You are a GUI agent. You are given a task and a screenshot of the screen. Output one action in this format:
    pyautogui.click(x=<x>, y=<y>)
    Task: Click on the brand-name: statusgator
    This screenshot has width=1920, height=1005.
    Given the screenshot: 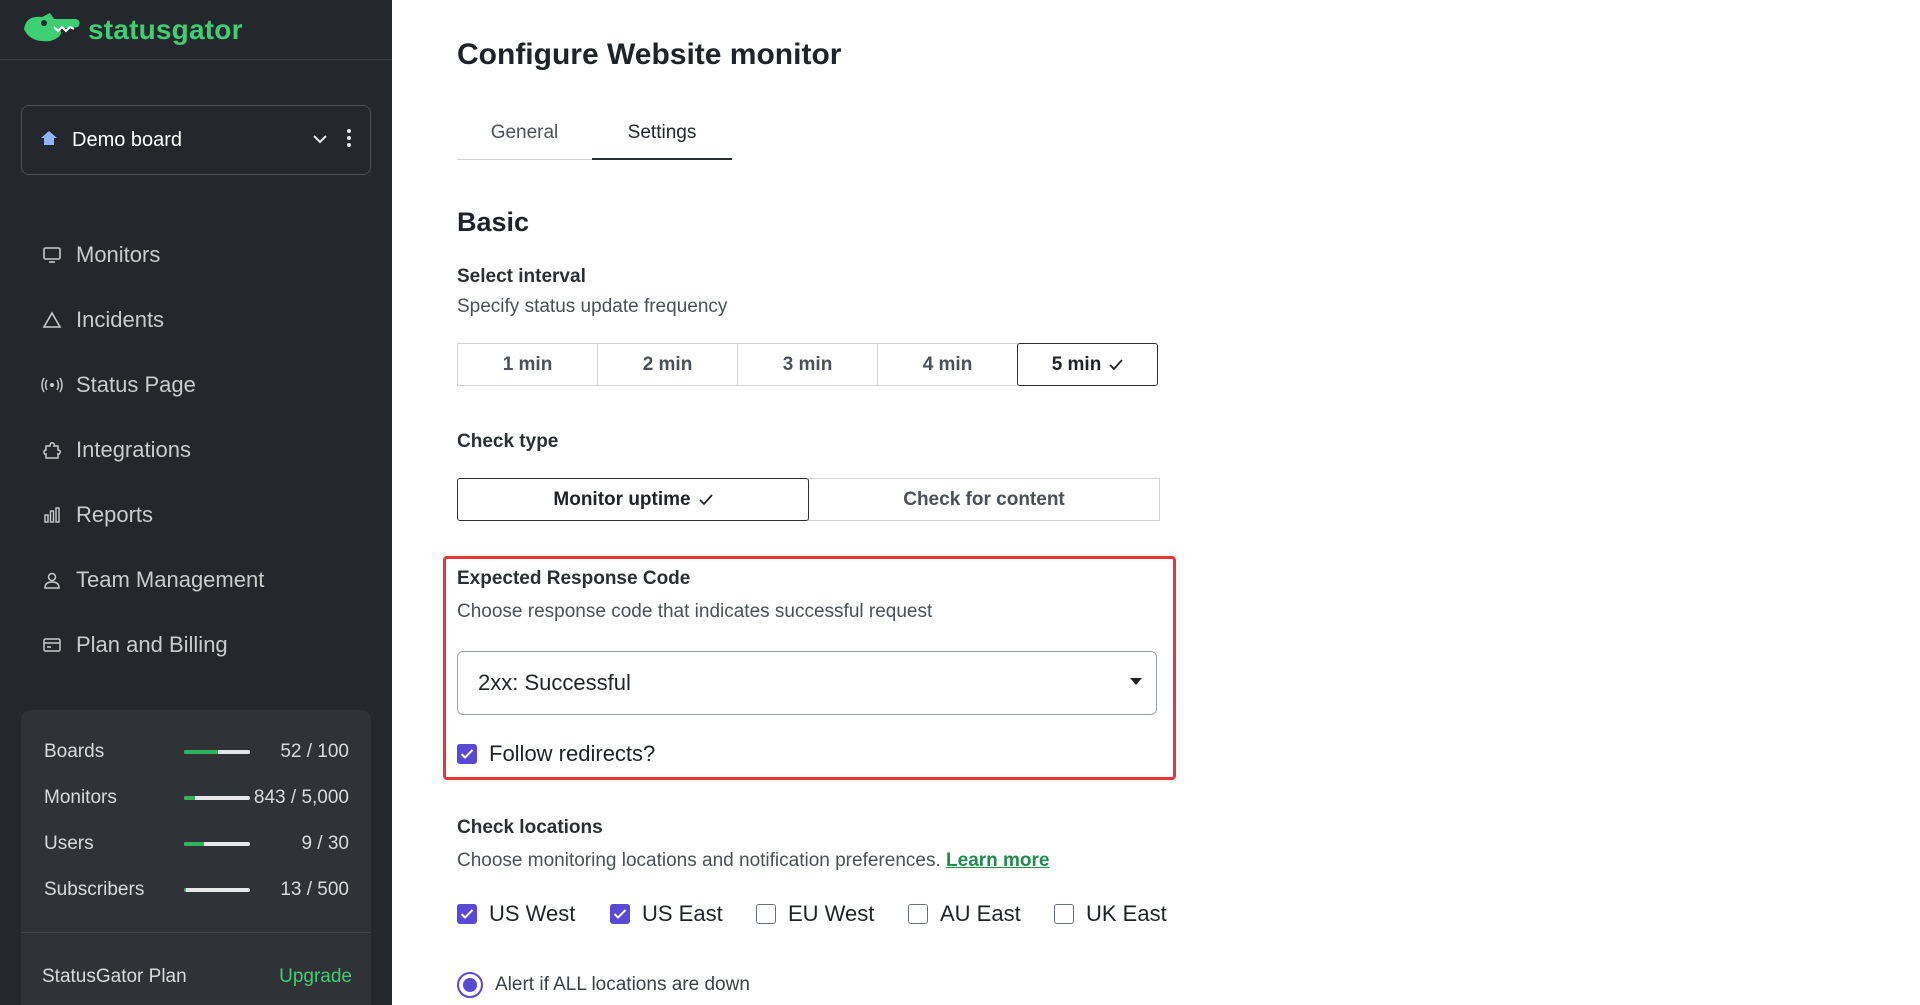 What is the action you would take?
    pyautogui.click(x=165, y=29)
    